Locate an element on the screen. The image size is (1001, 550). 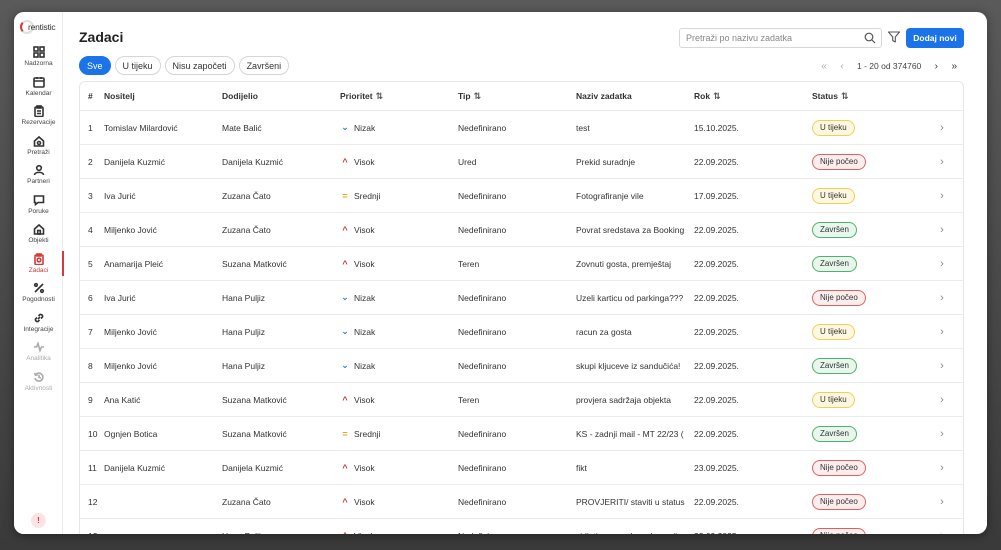
cell-num: 8 is located at coordinates (90, 365).